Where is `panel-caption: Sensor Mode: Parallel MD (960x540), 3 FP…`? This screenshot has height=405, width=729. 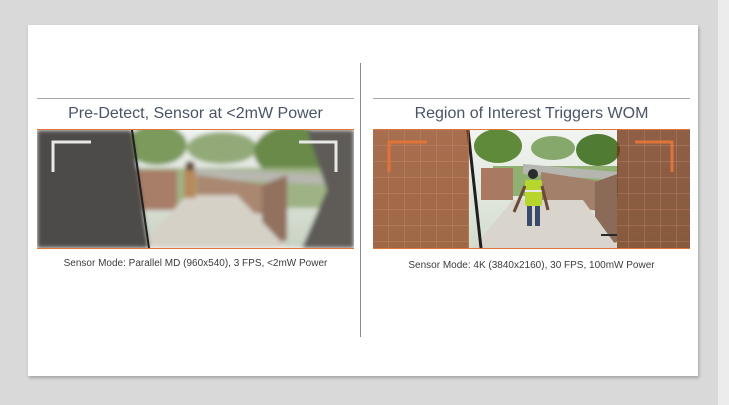 panel-caption: Sensor Mode: Parallel MD (960x540), 3 FP… is located at coordinates (195, 263).